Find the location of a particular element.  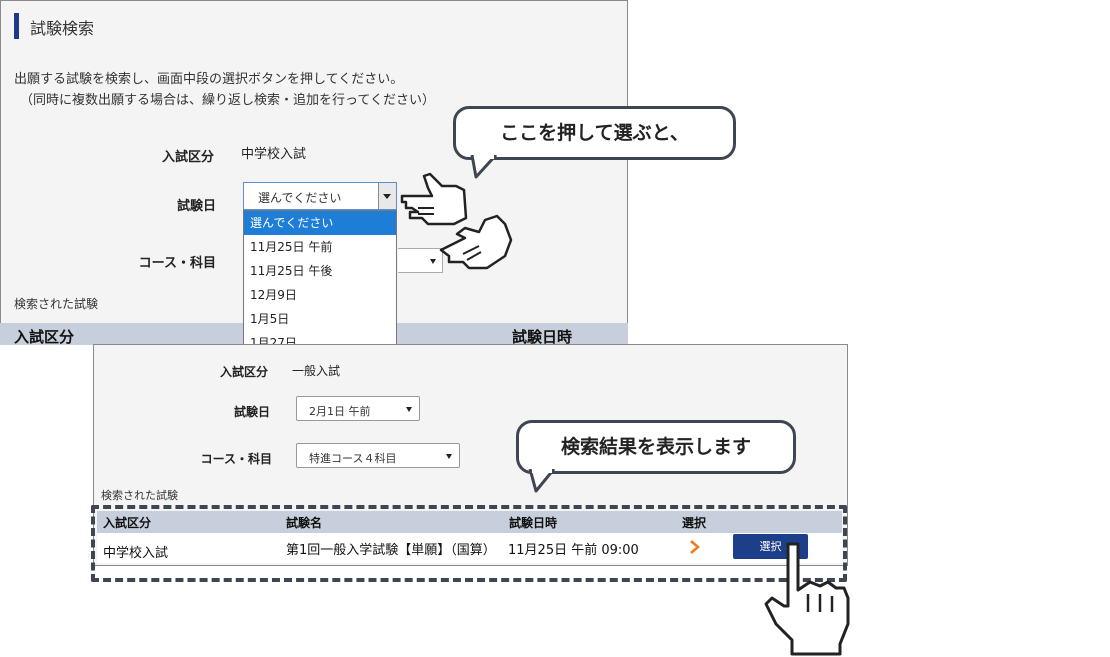

exam-date-select: 2月1日 午前 is located at coordinates (358, 408).